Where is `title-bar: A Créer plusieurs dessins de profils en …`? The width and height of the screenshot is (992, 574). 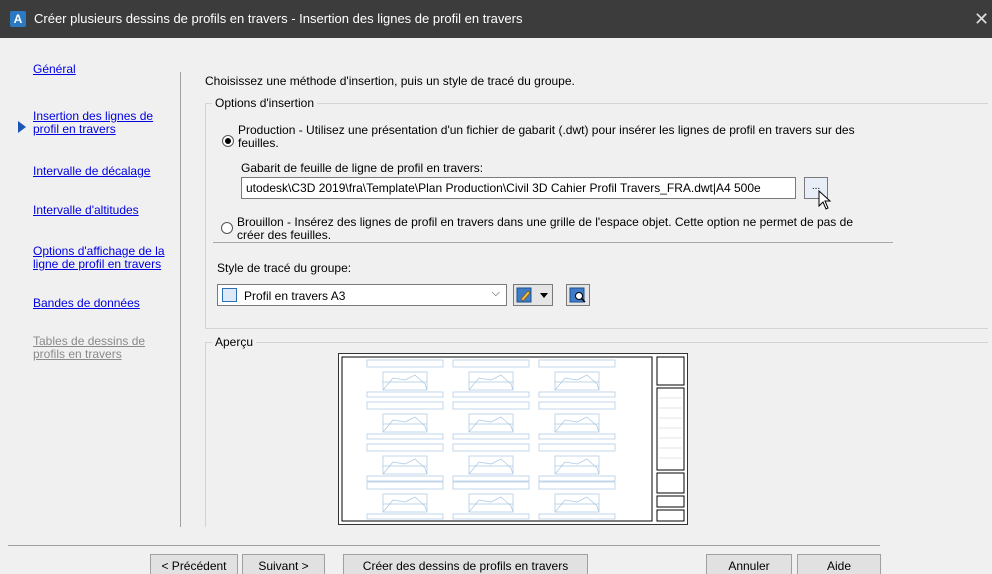 title-bar: A Créer plusieurs dessins de profils en … is located at coordinates (496, 19).